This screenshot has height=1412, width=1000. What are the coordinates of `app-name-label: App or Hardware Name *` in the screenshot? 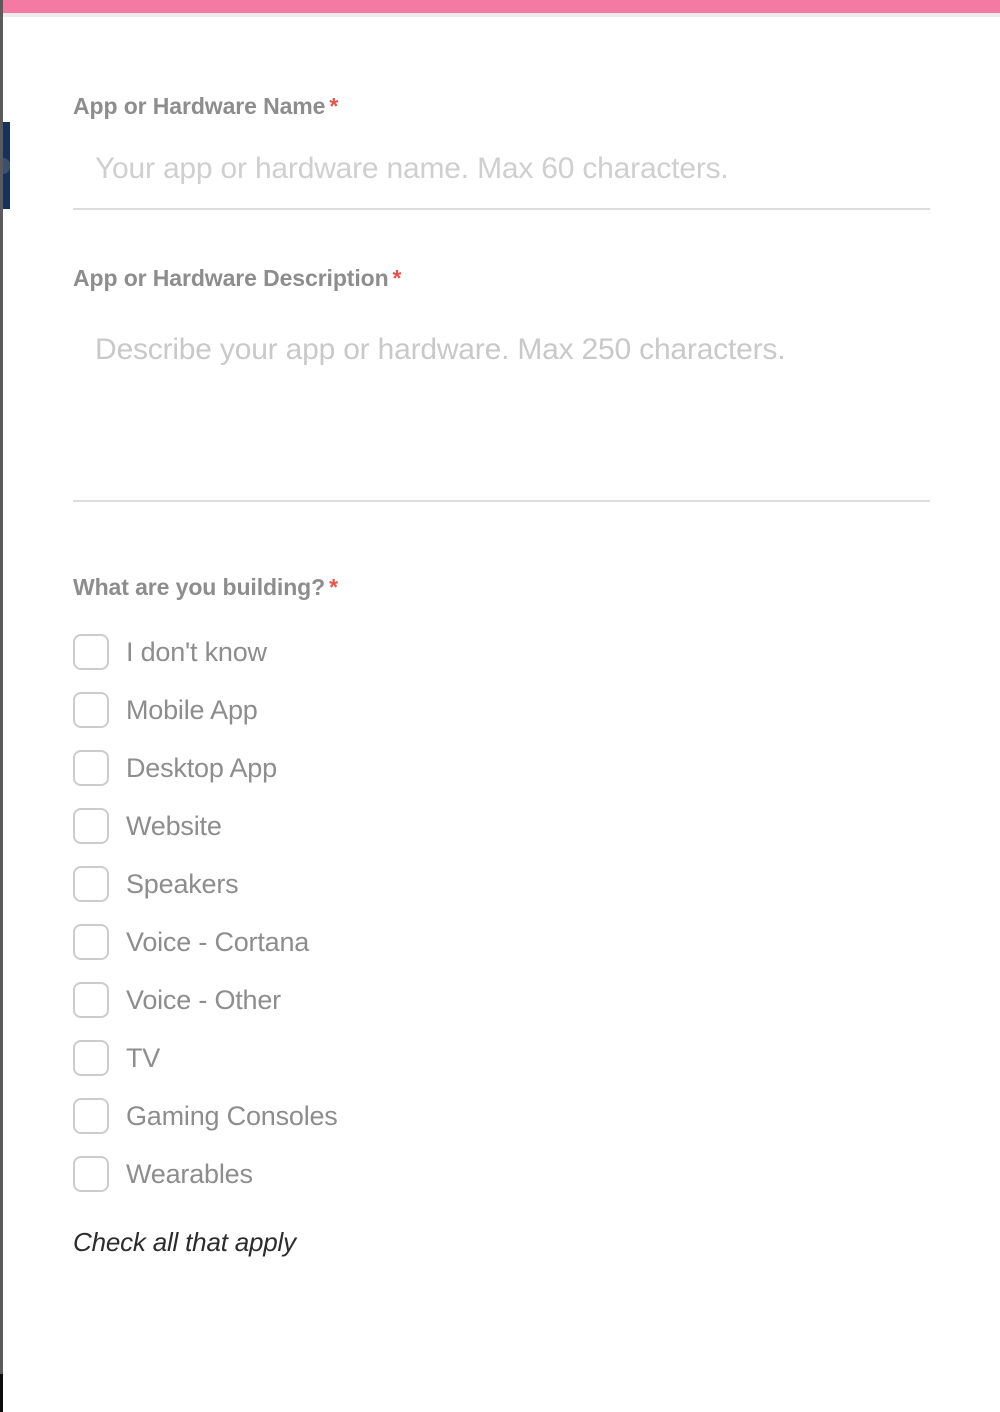 It's located at (501, 68).